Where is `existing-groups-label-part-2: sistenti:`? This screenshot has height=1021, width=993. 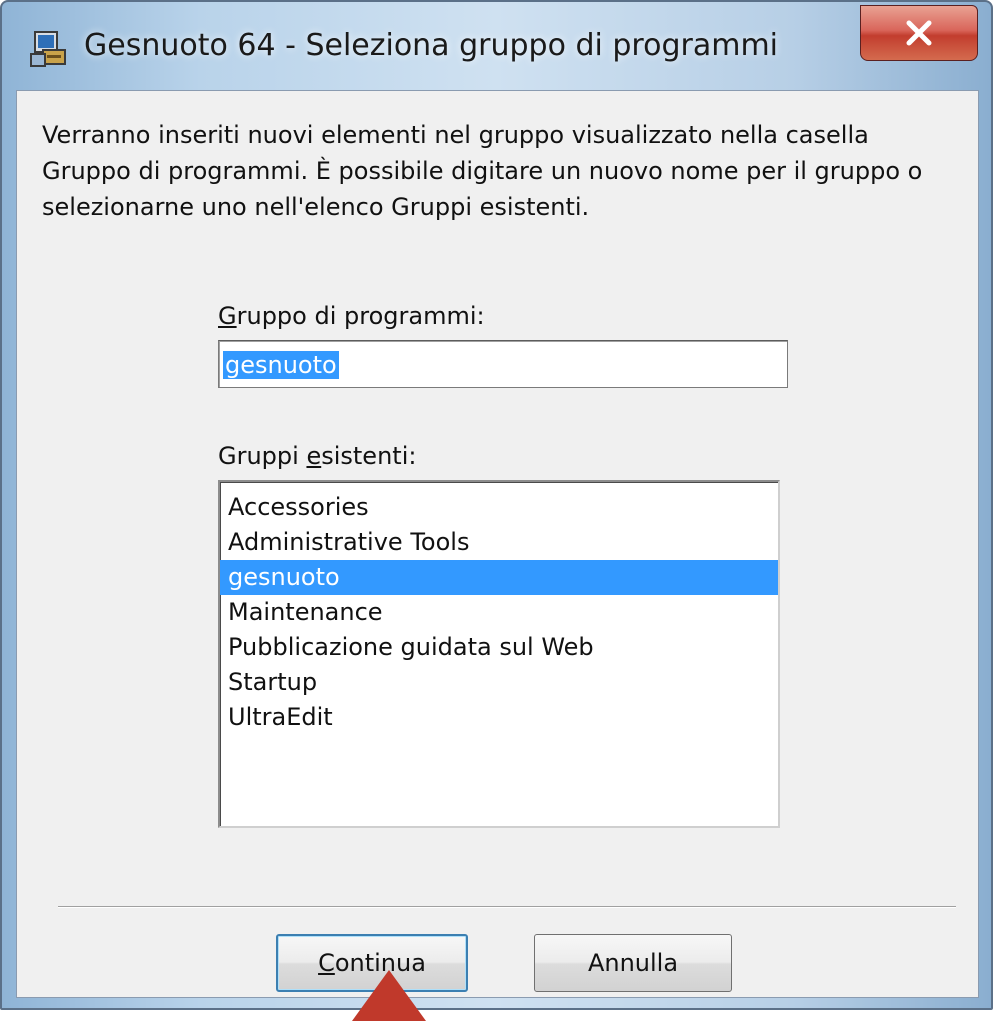 existing-groups-label-part-2: sistenti: is located at coordinates (369, 456).